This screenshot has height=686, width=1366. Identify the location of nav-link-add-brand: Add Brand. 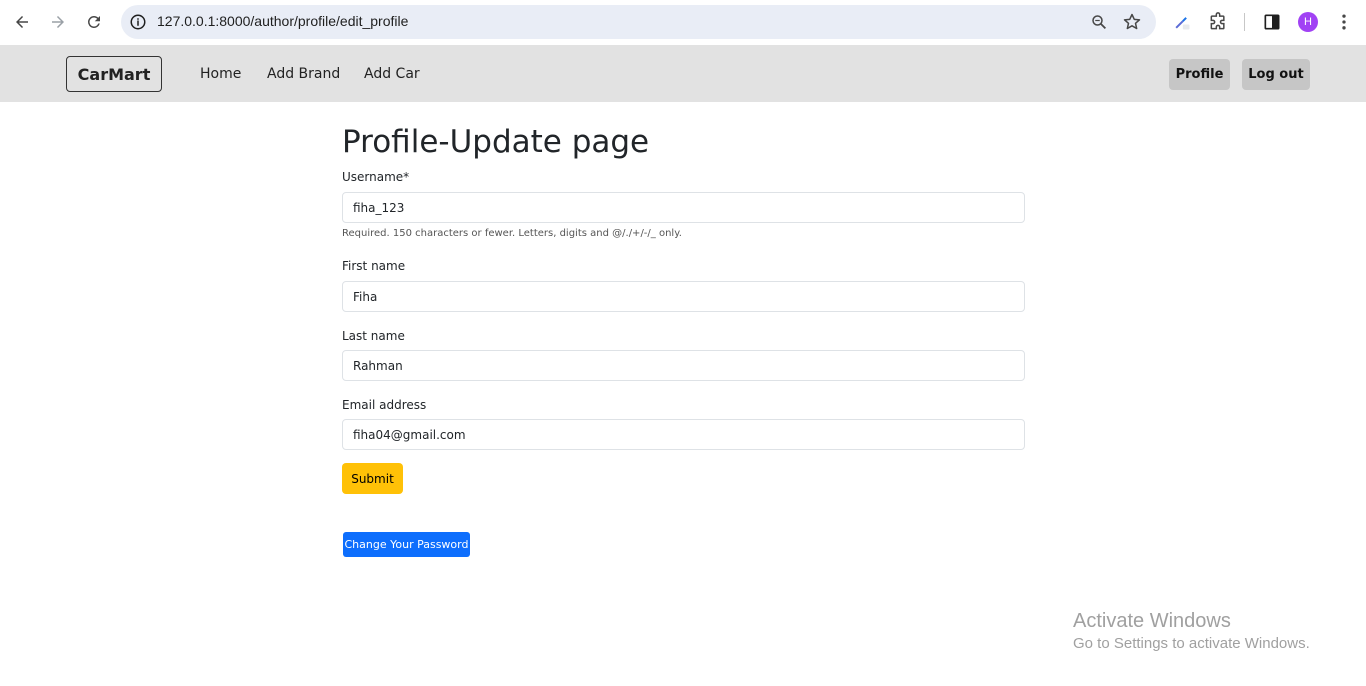
(303, 74).